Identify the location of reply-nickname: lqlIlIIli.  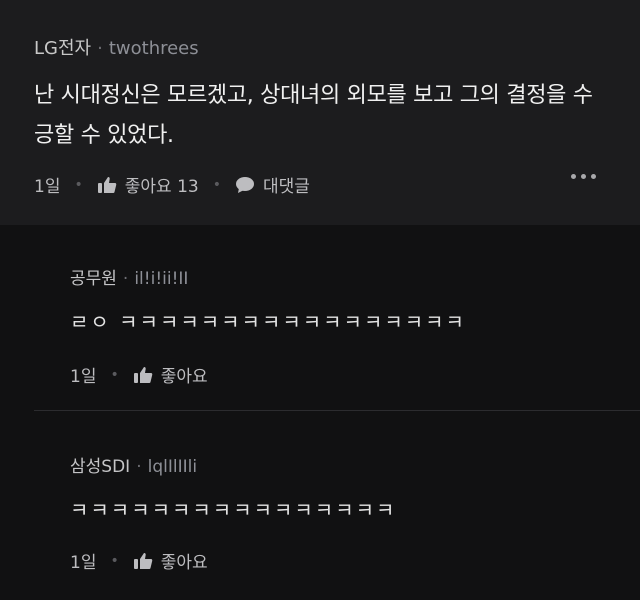
(172, 467).